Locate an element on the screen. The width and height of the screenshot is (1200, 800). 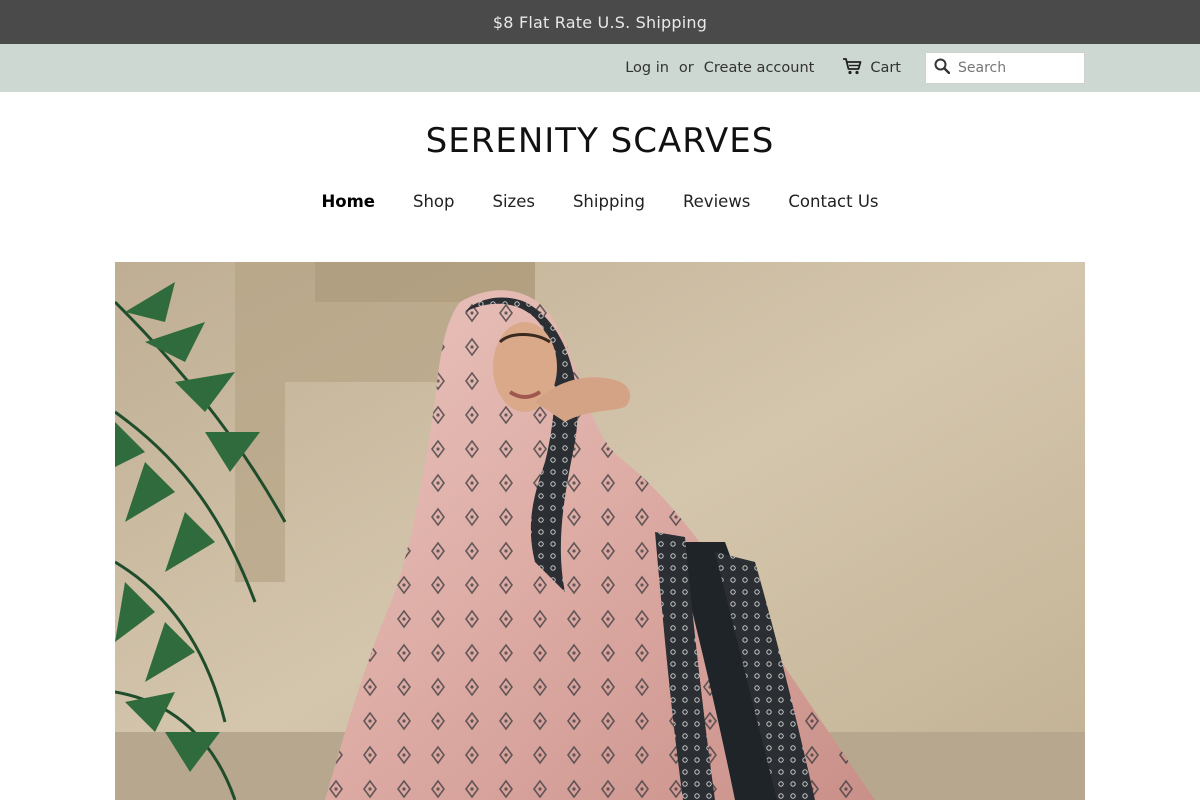
search-field is located at coordinates (1005, 68).